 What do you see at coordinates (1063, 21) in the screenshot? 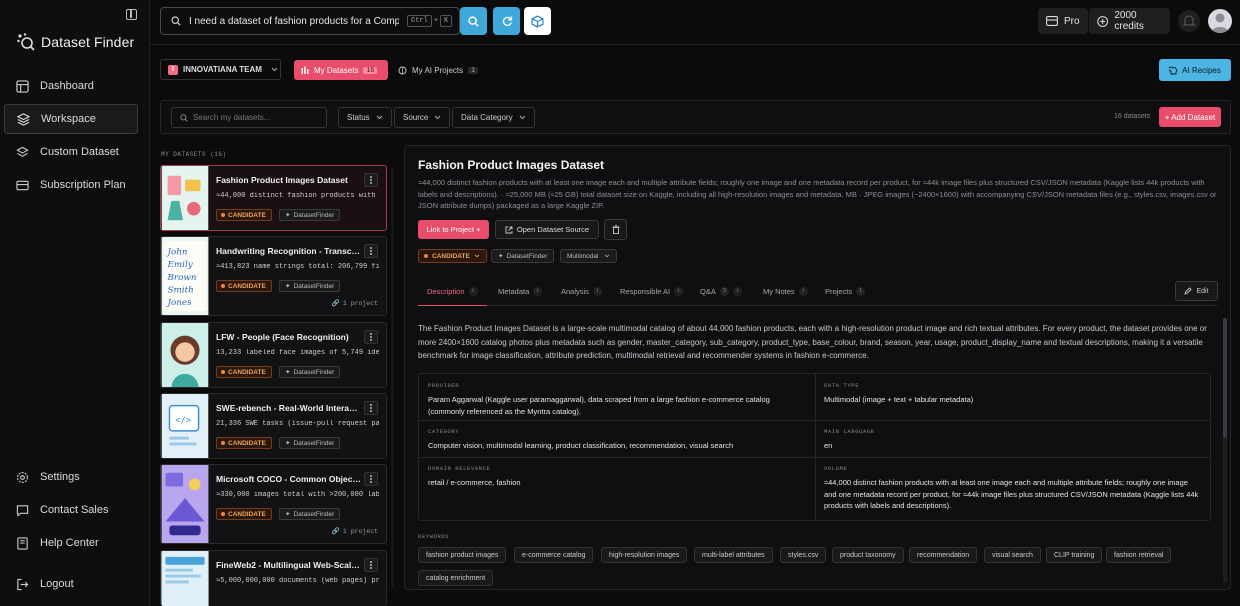
I see `plan-pro-badge: Pro` at bounding box center [1063, 21].